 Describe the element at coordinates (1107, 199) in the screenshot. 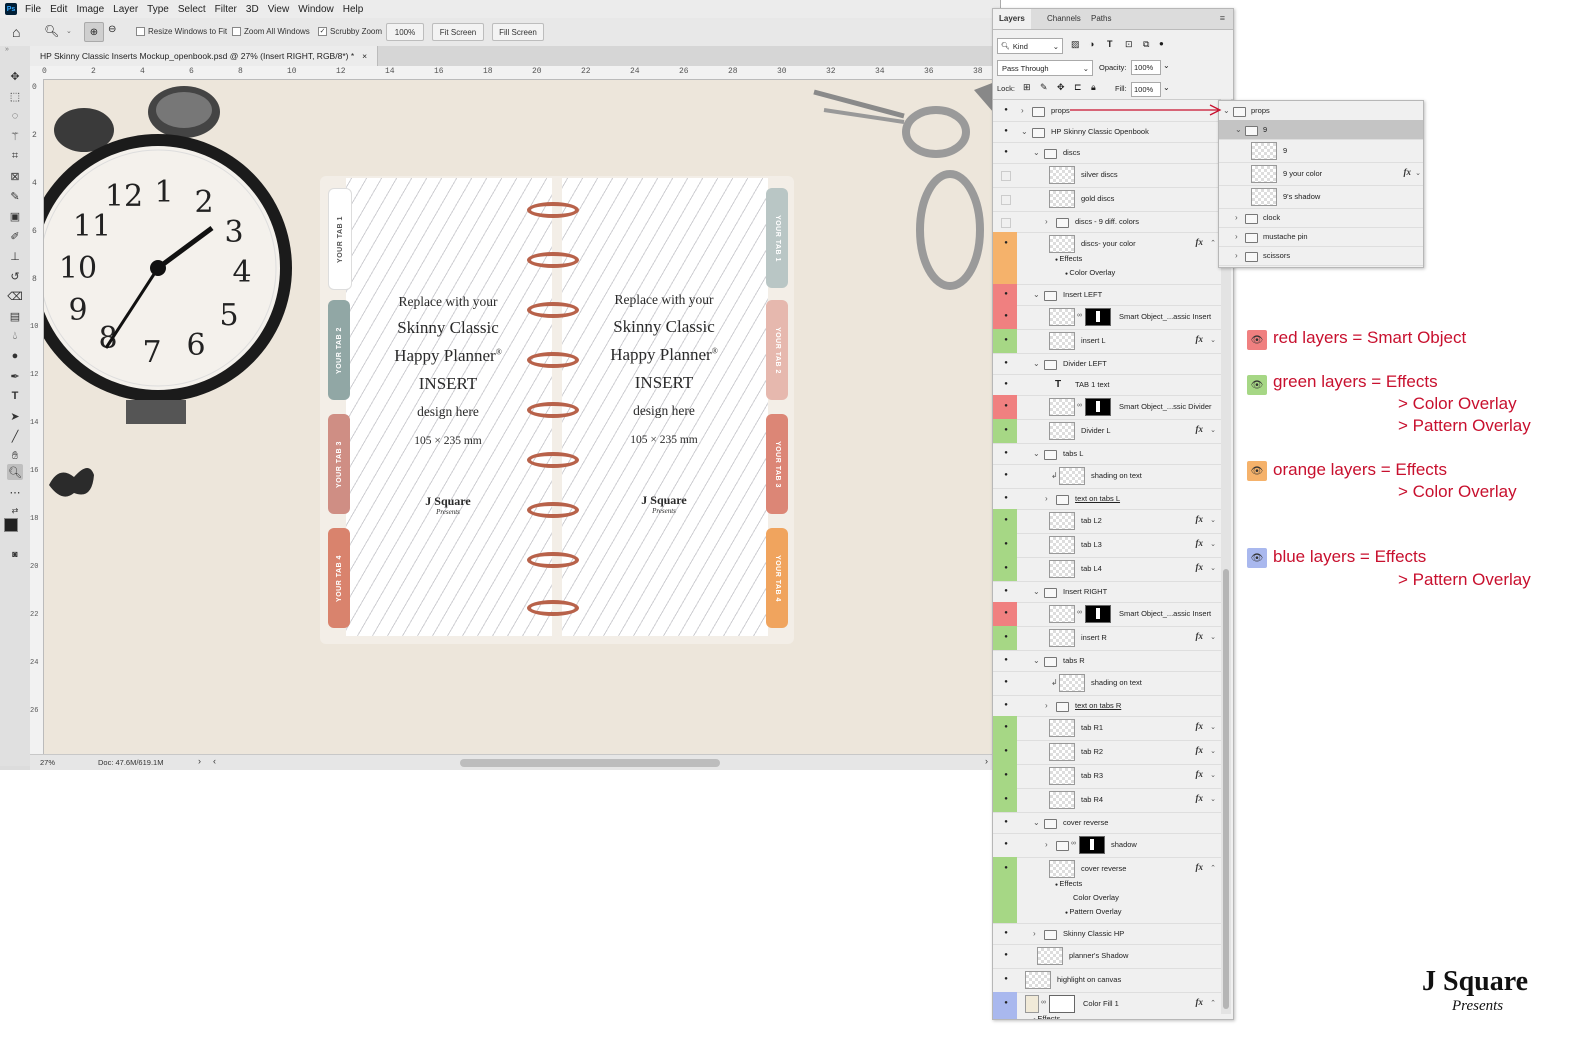

I see `layer-row: gold discs` at that location.